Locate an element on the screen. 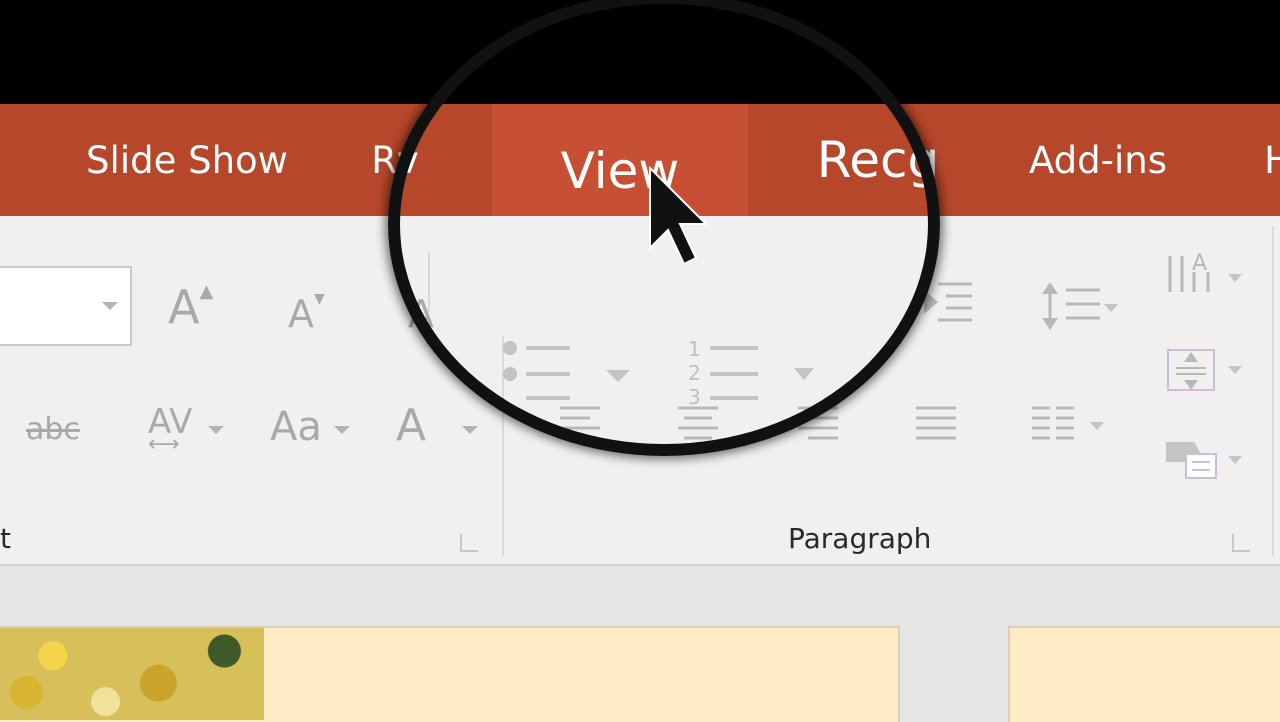 This screenshot has height=722, width=1280. paragraph-dialog-launcher-icon is located at coordinates (1241, 543).